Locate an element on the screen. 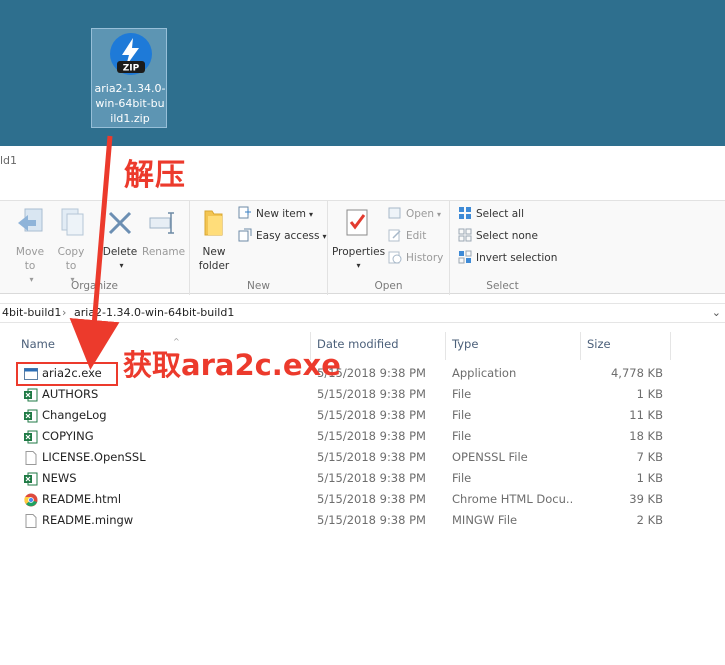 The image size is (725, 665). invert-selection-icon is located at coordinates (465, 257).